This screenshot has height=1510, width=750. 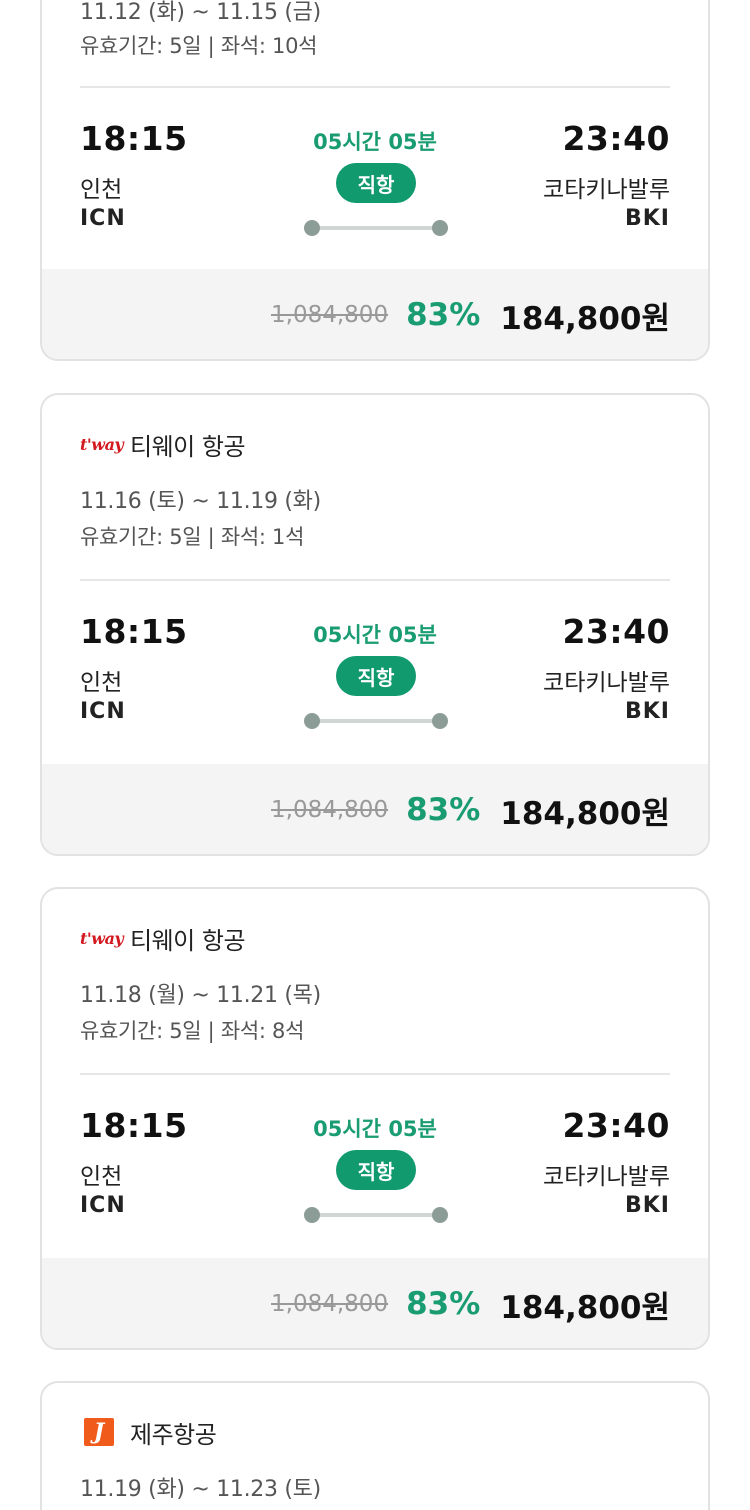 What do you see at coordinates (192, 1031) in the screenshot?
I see `validity-seats: 유효기간: 5일 | 좌석: 8석` at bounding box center [192, 1031].